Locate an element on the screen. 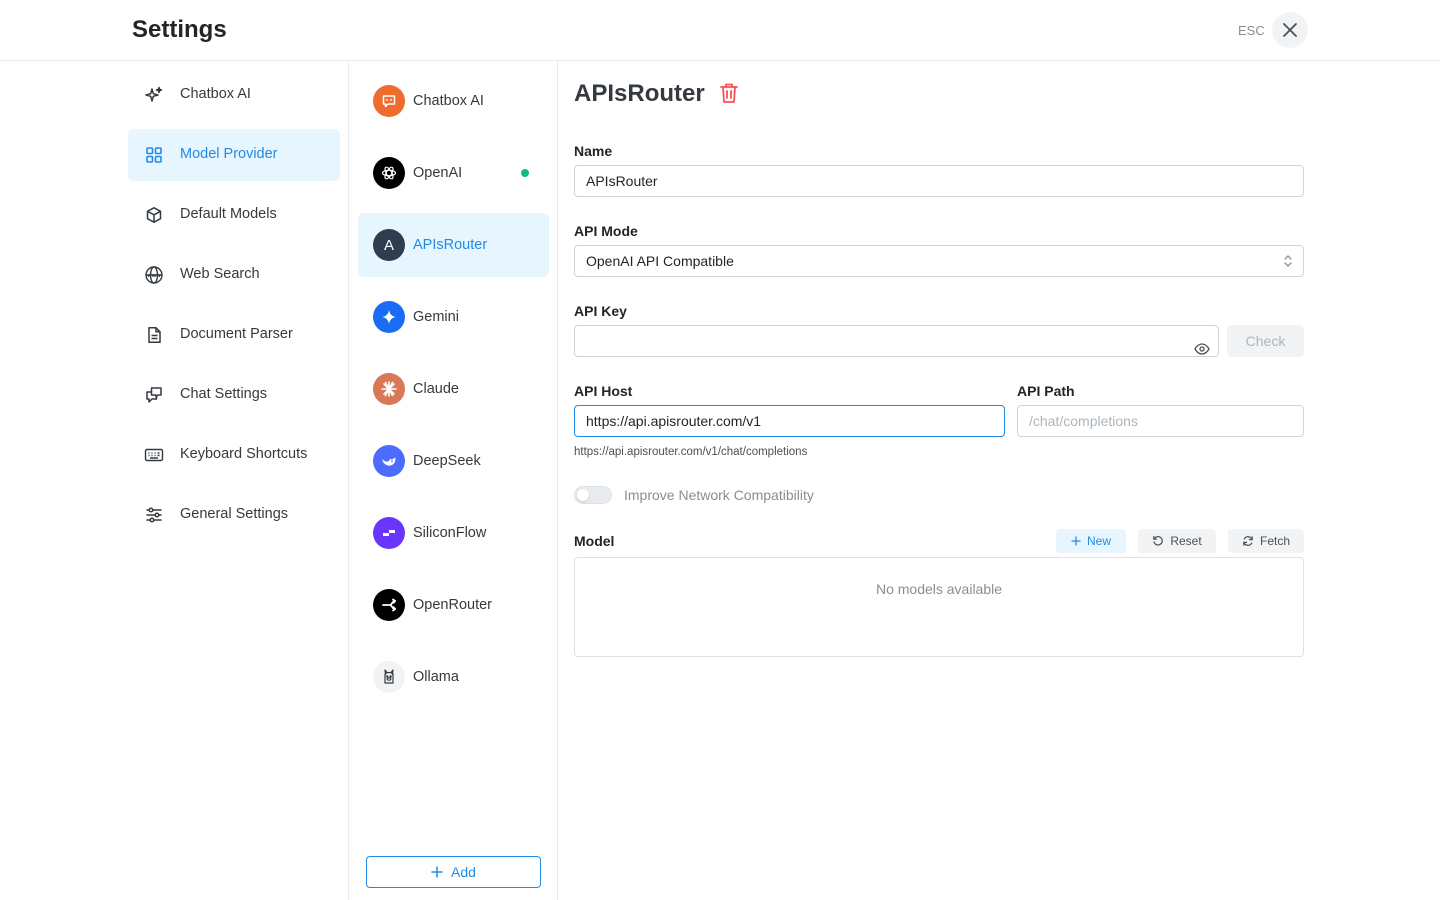  nav-item-document-parser: Document Parser is located at coordinates (234, 335).